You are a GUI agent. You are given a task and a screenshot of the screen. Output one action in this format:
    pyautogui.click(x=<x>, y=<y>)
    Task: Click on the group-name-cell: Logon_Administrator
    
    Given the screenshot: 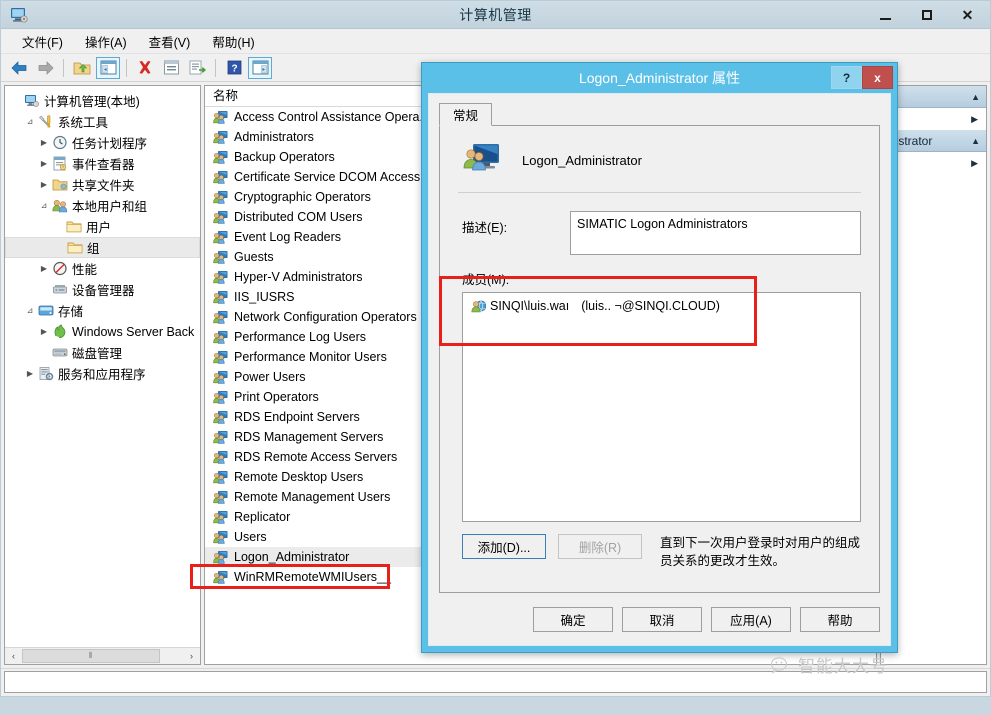 What is the action you would take?
    pyautogui.click(x=292, y=557)
    